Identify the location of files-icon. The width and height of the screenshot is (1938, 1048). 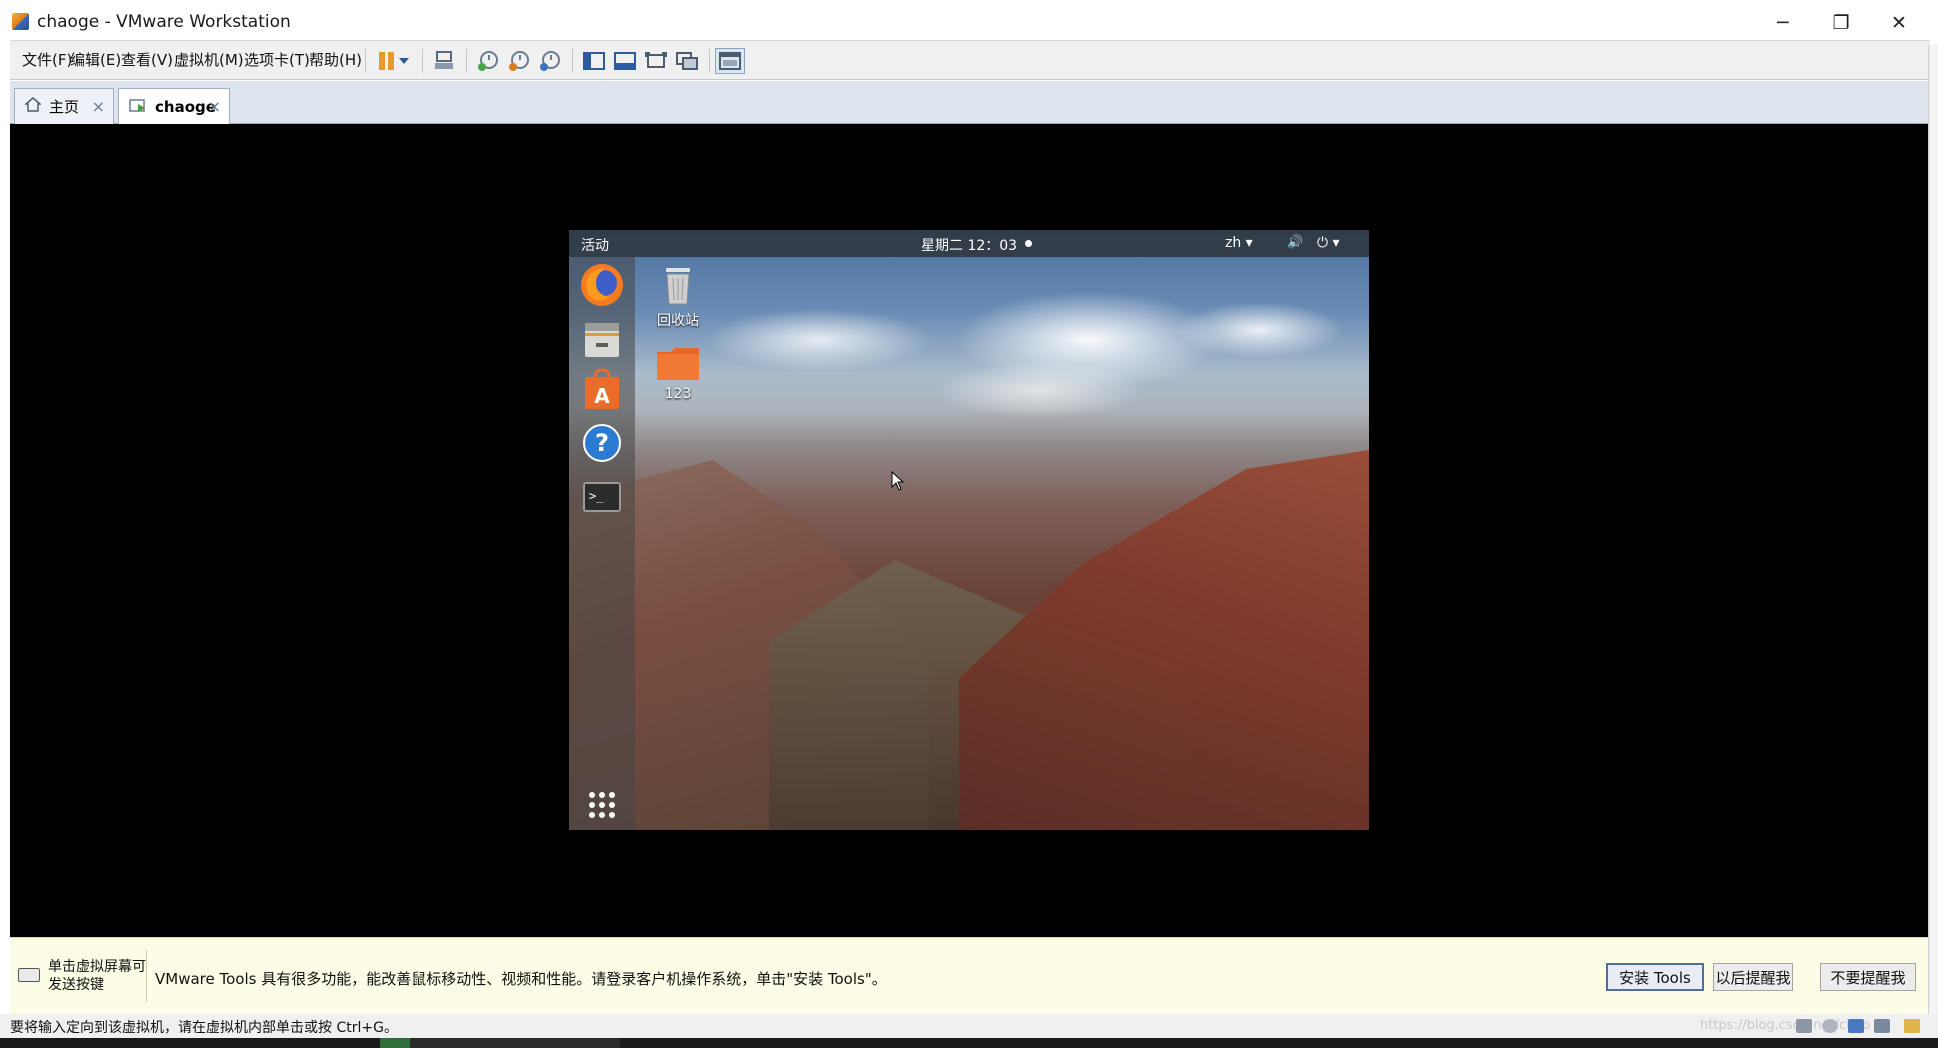
(602, 339).